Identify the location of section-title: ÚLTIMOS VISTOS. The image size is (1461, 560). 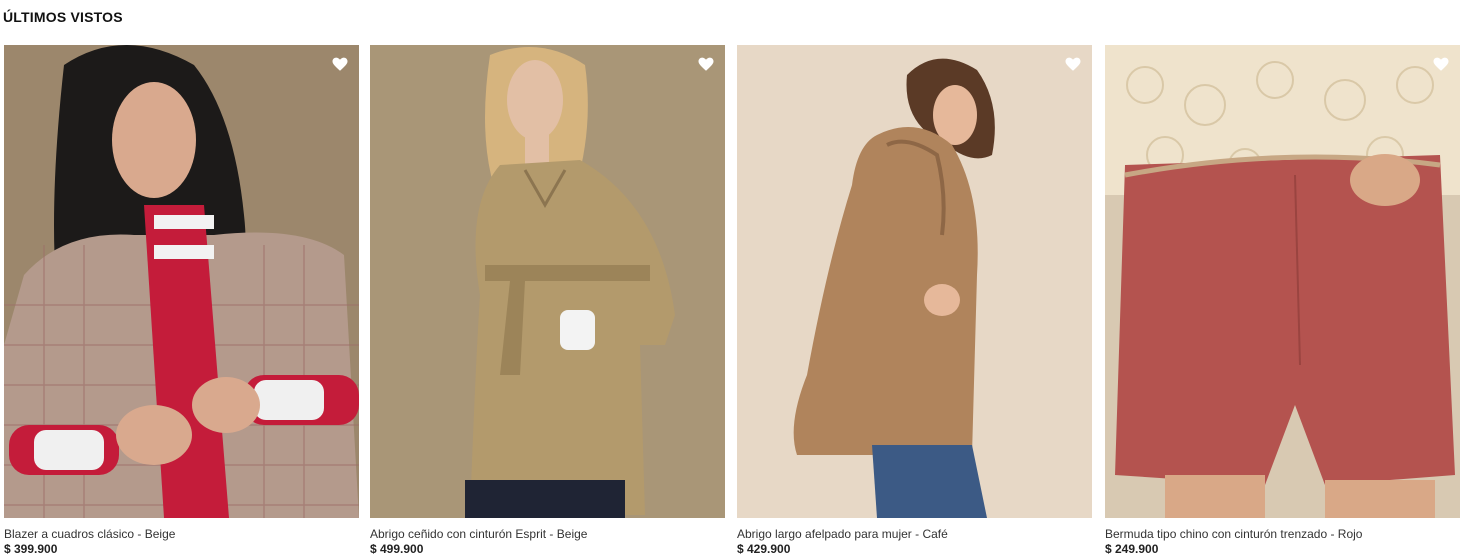
(63, 17).